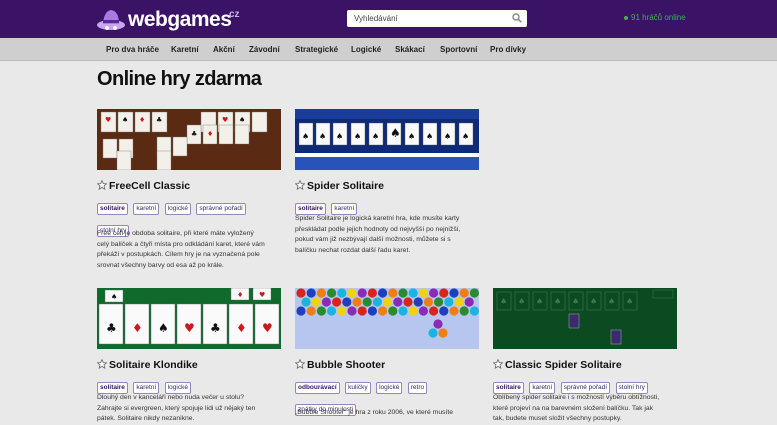 Image resolution: width=777 pixels, height=425 pixels. I want to click on game-title: Bubble Shooter, so click(340, 365).